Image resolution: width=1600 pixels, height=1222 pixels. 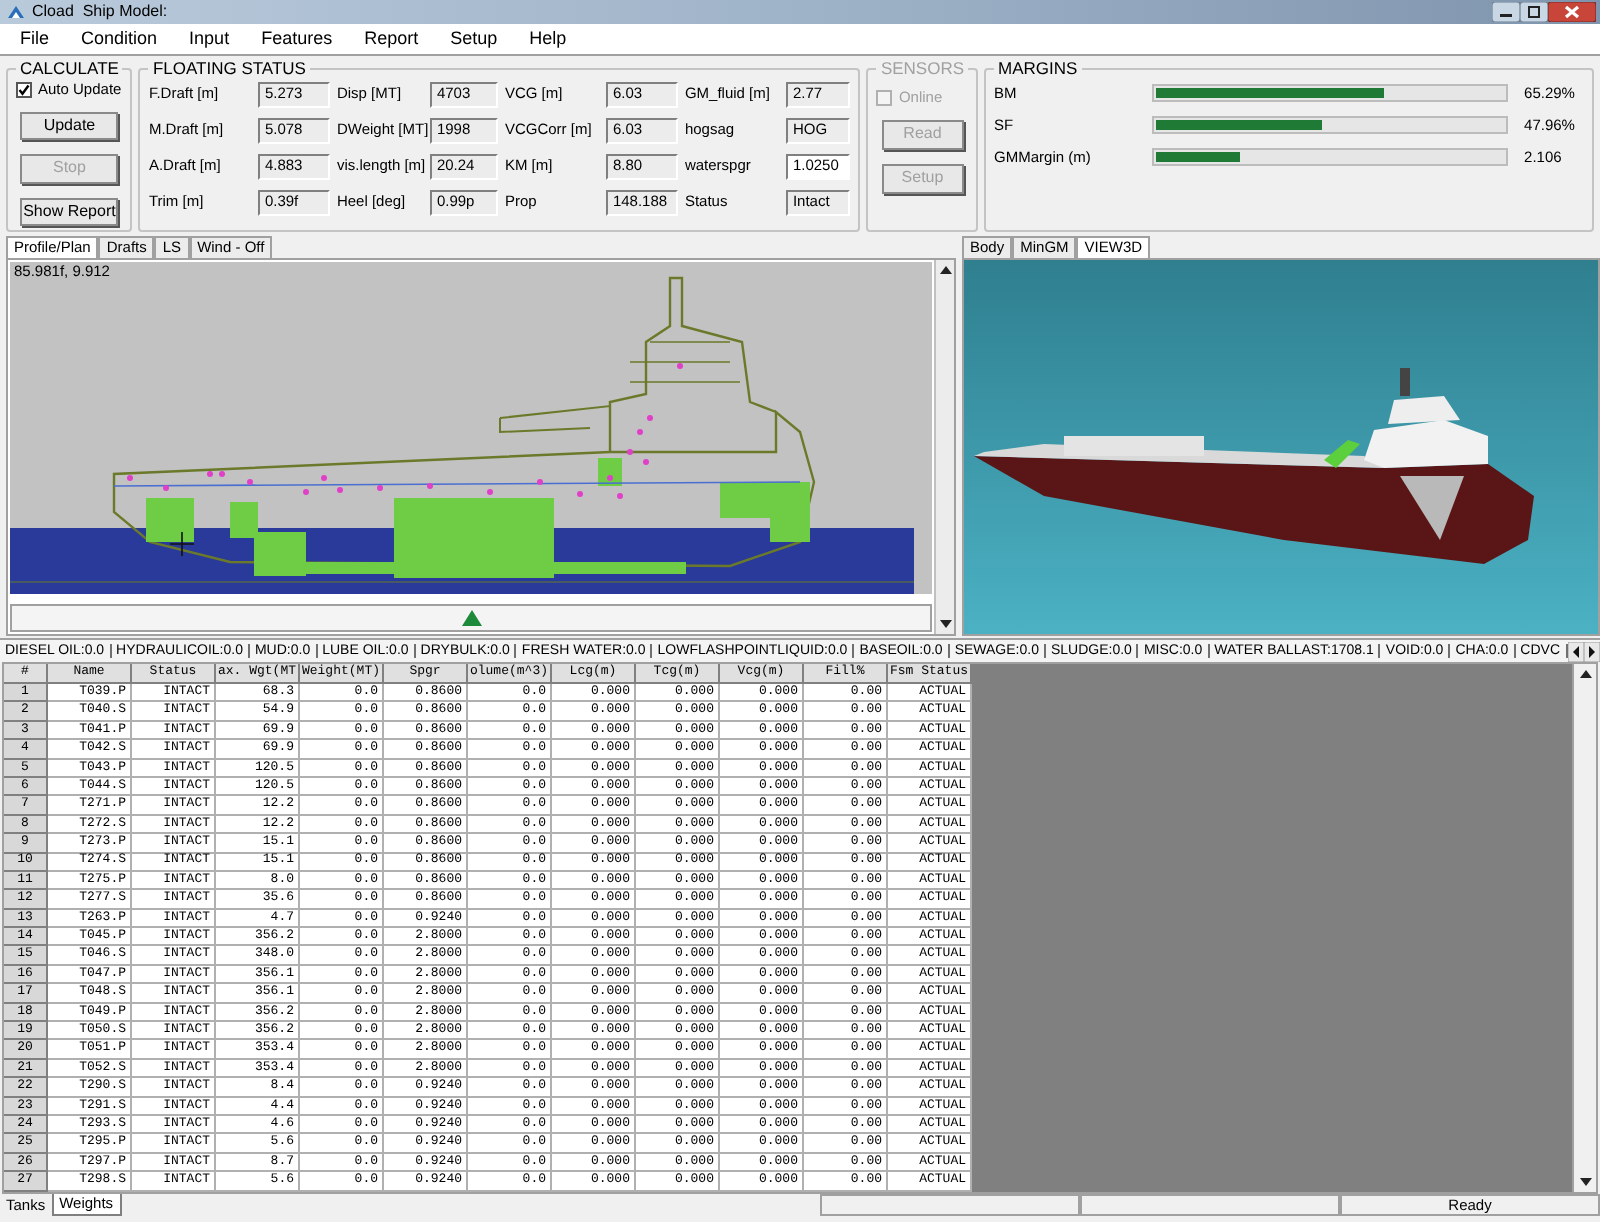 What do you see at coordinates (35, 39) in the screenshot?
I see `menu-item: File` at bounding box center [35, 39].